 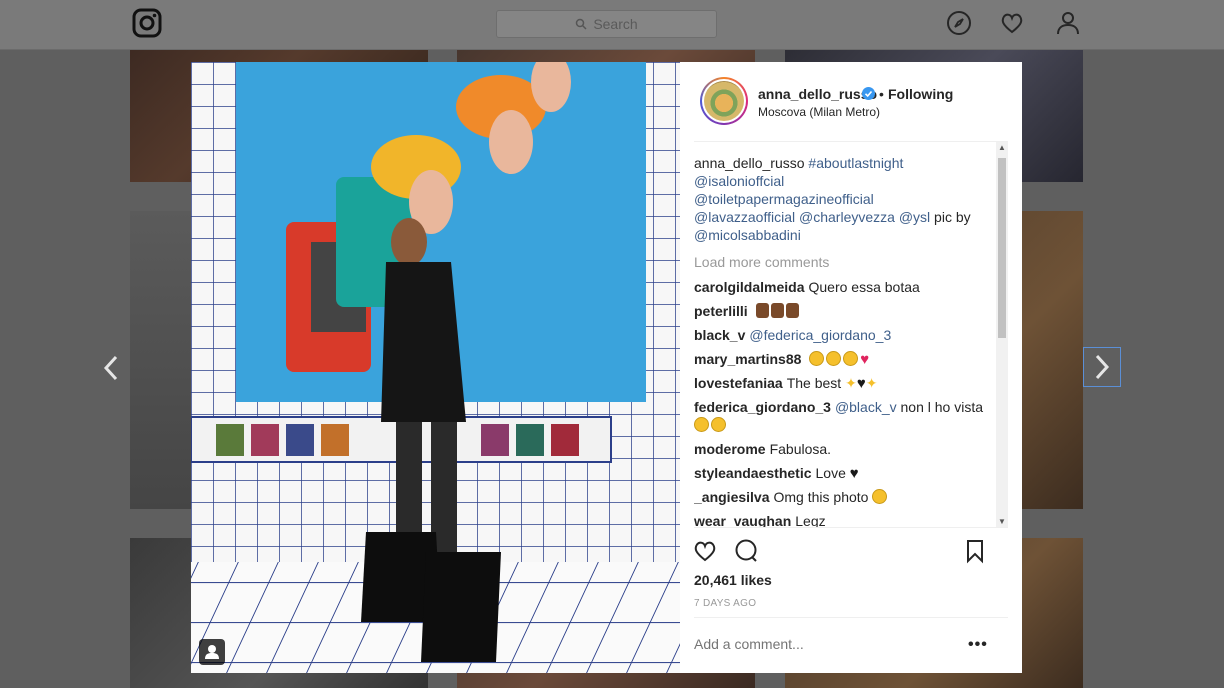 What do you see at coordinates (742, 520) in the screenshot?
I see `comment-username: wear_vaughan` at bounding box center [742, 520].